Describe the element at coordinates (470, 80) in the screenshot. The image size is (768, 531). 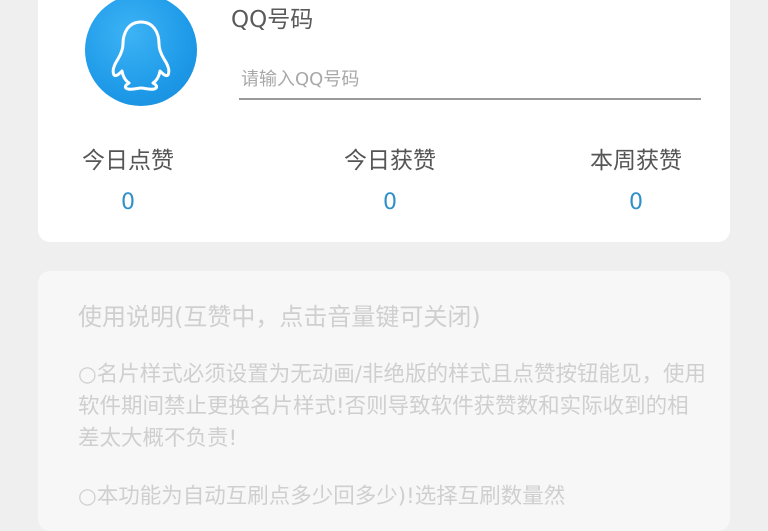
I see `qq-number-input` at that location.